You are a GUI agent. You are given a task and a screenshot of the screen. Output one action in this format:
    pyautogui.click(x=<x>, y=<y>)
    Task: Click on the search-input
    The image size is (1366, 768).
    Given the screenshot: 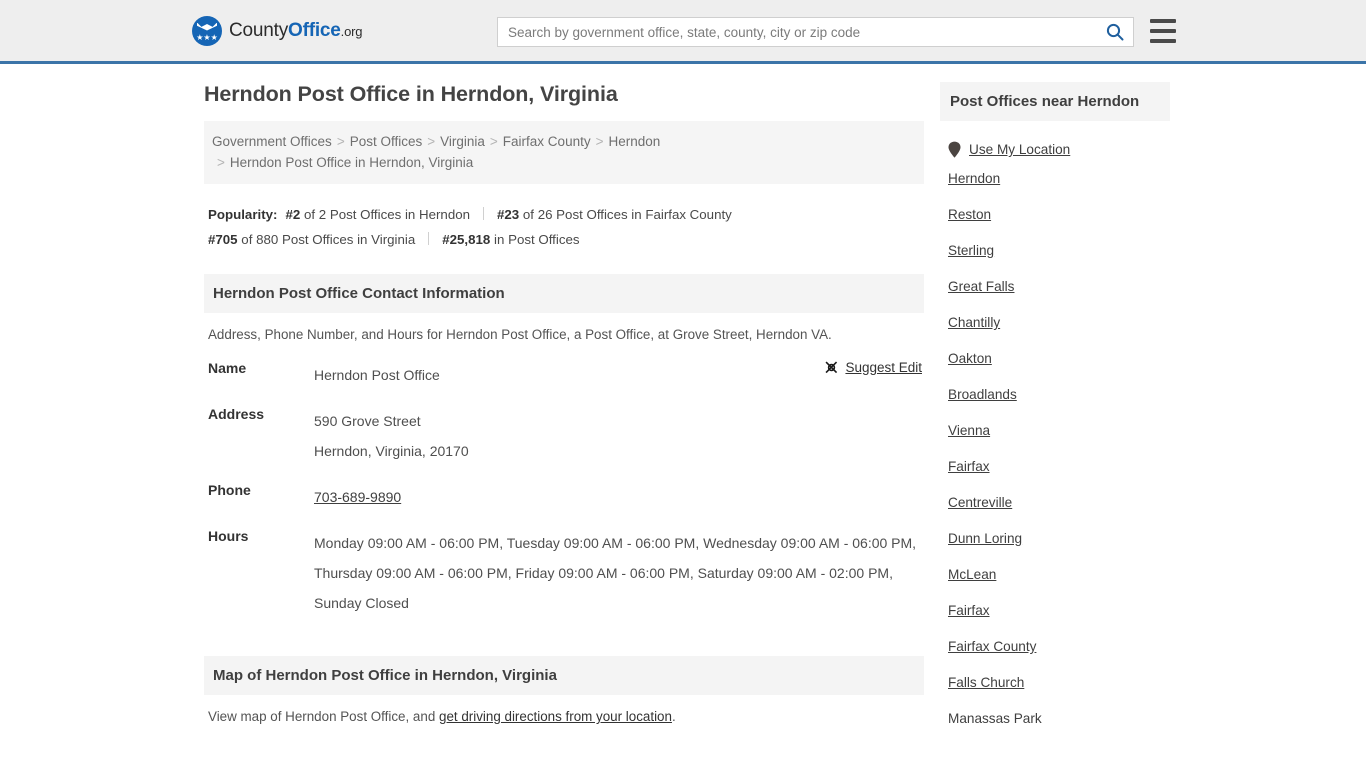 What is the action you would take?
    pyautogui.click(x=797, y=32)
    